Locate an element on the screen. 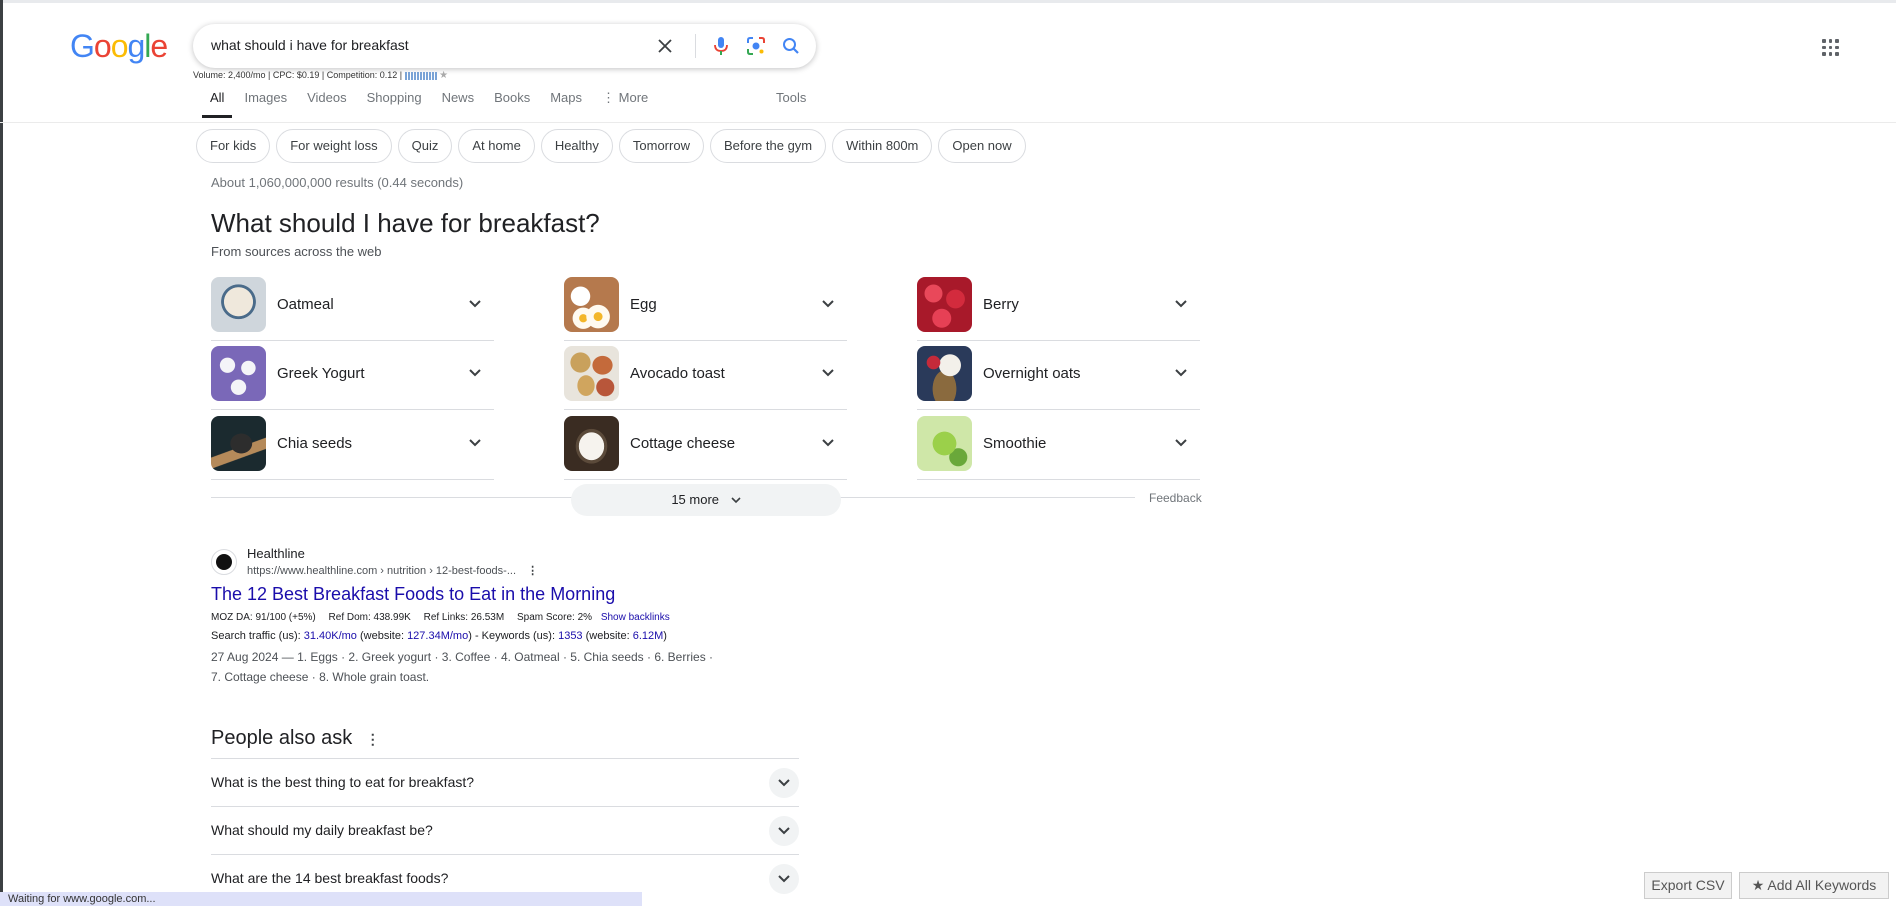 The image size is (1896, 906). chip-tomorrow: Tomorrow is located at coordinates (661, 146).